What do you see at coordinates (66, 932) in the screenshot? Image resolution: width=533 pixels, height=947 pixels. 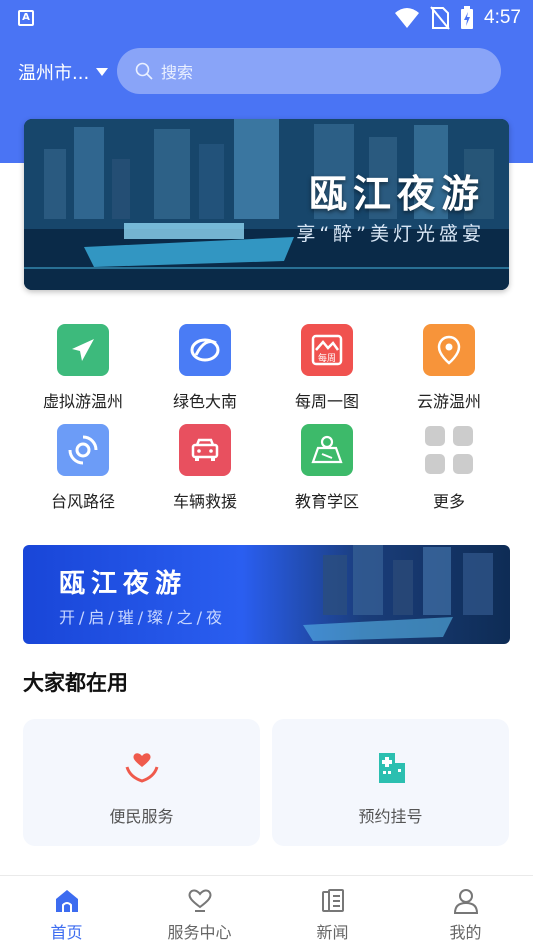 I see `nav-label: 首页` at bounding box center [66, 932].